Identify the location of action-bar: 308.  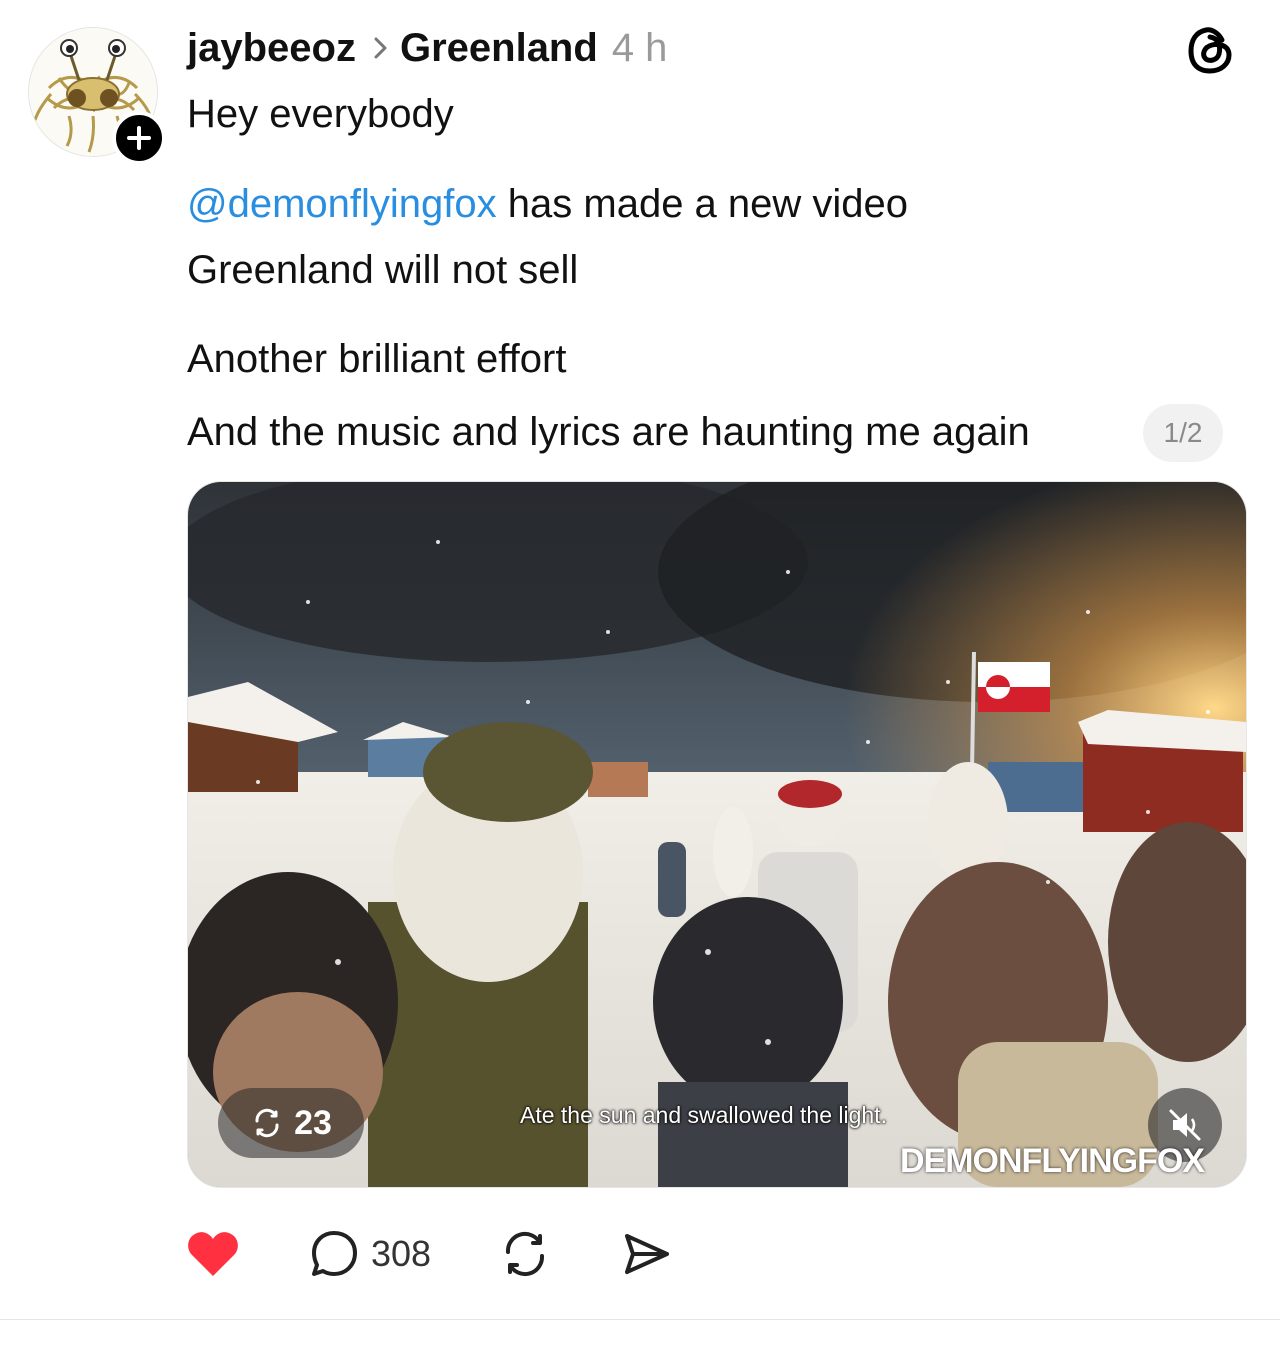
(430, 1254).